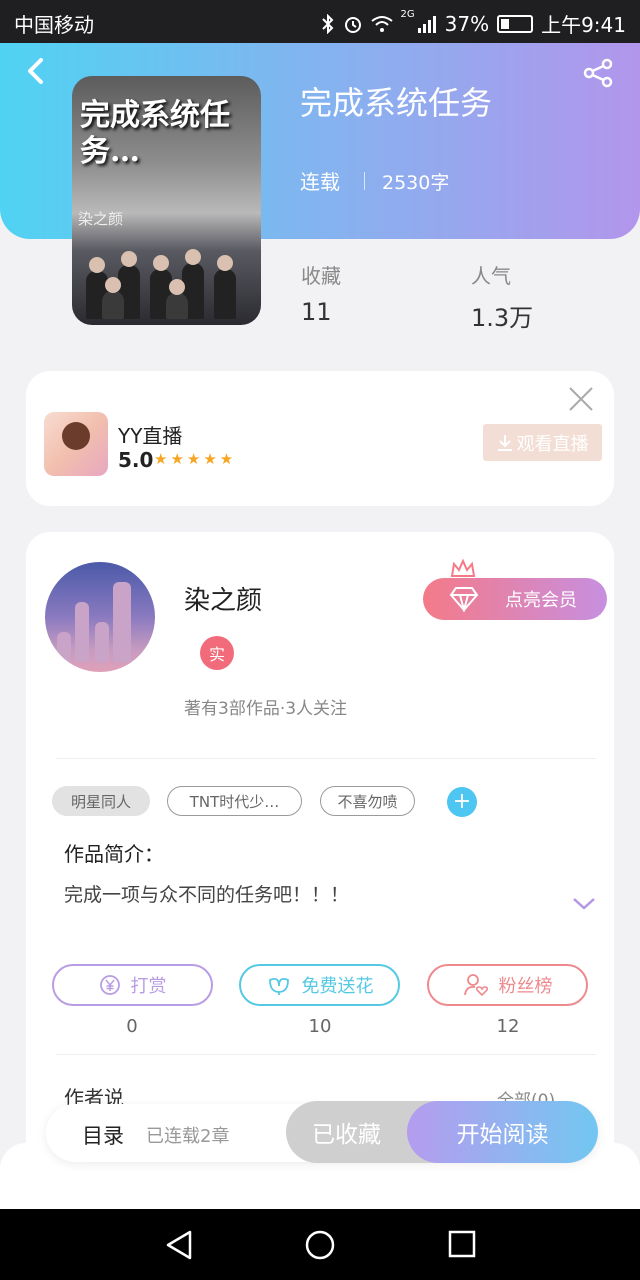 The width and height of the screenshot is (640, 1280). What do you see at coordinates (37, 71) in the screenshot?
I see `back-arrow-icon` at bounding box center [37, 71].